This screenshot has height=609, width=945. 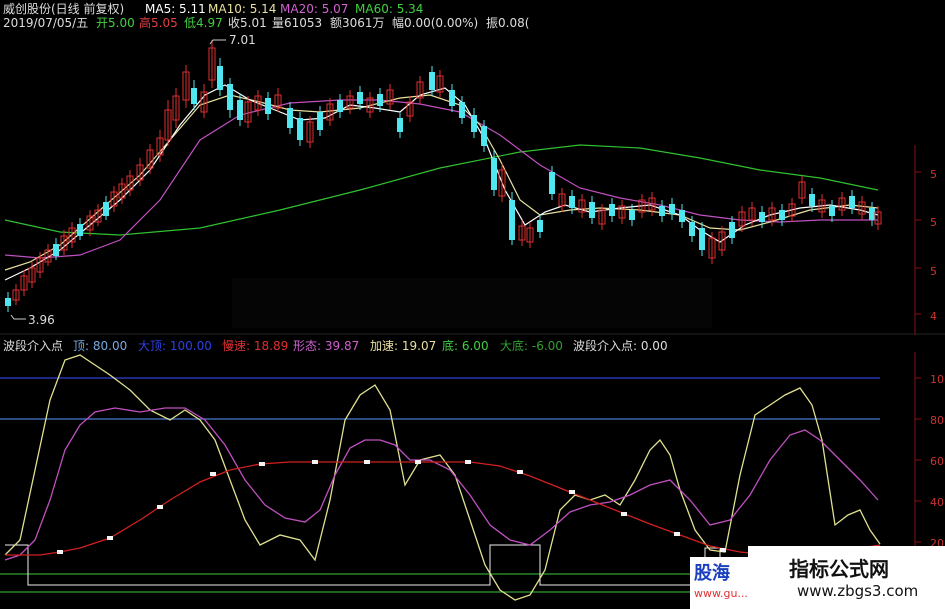 I want to click on ma5-value: MA5: 5.11, so click(x=175, y=9).